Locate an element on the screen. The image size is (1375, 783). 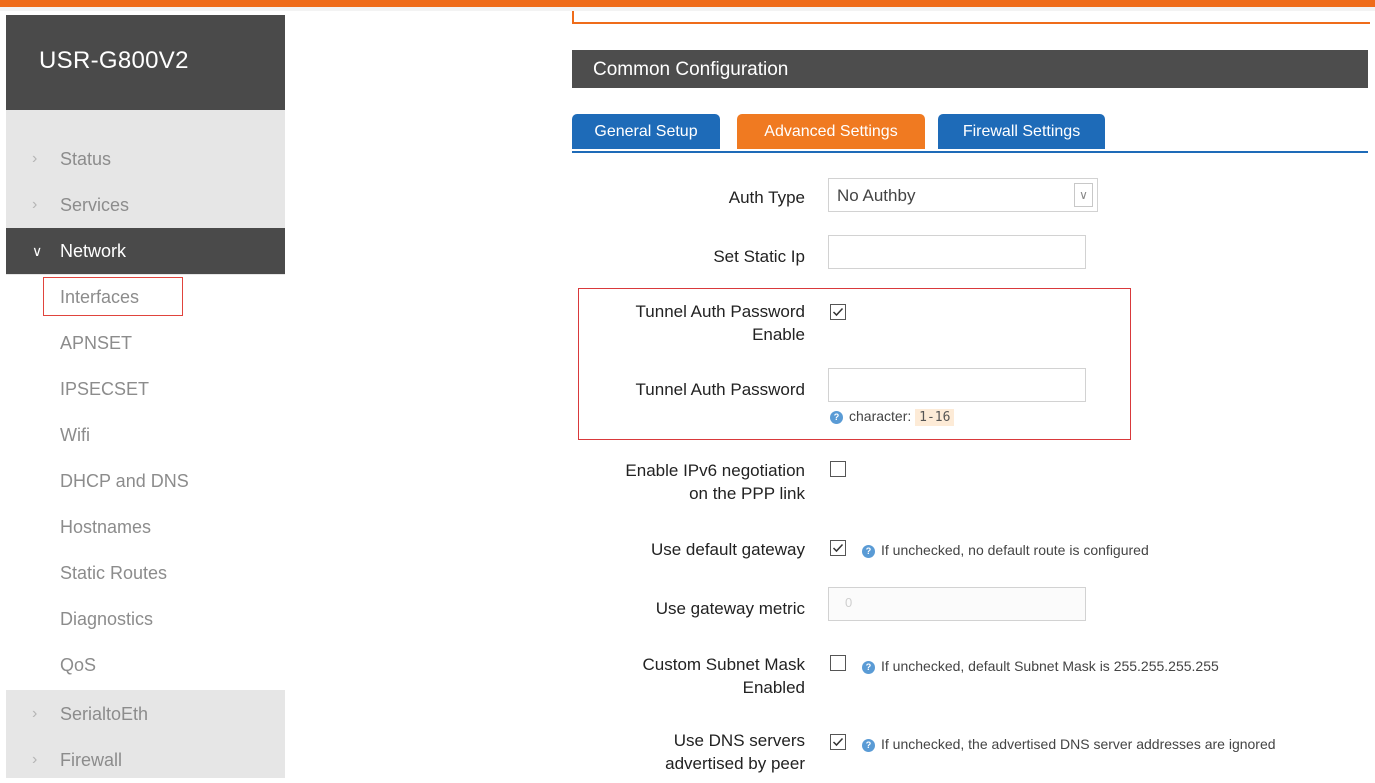
submenu-item-label: DHCP and DNS is located at coordinates (124, 481).